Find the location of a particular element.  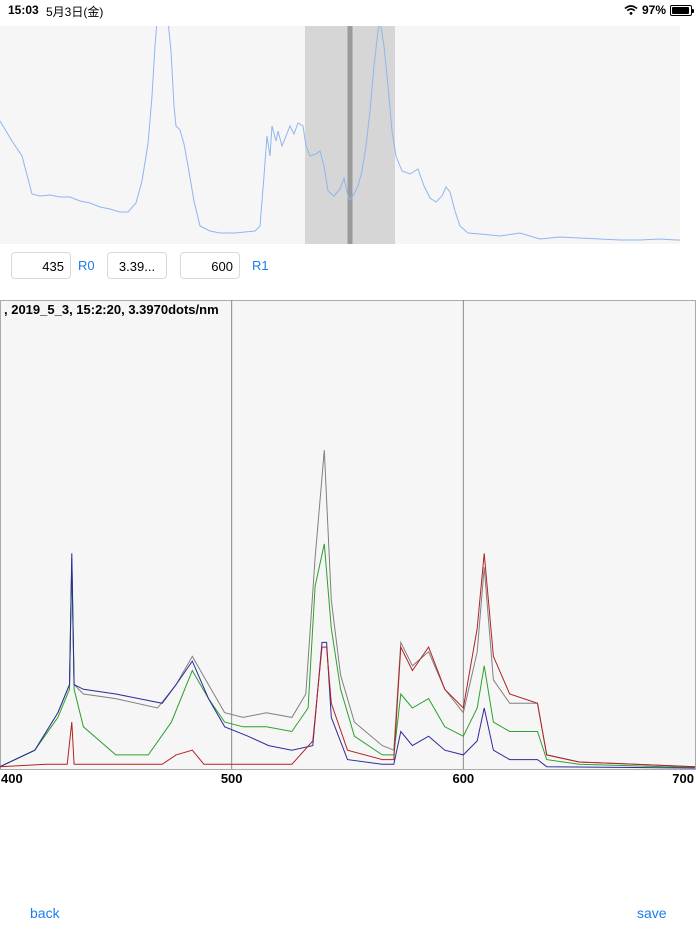

battery-percent: 97% is located at coordinates (653, 10).